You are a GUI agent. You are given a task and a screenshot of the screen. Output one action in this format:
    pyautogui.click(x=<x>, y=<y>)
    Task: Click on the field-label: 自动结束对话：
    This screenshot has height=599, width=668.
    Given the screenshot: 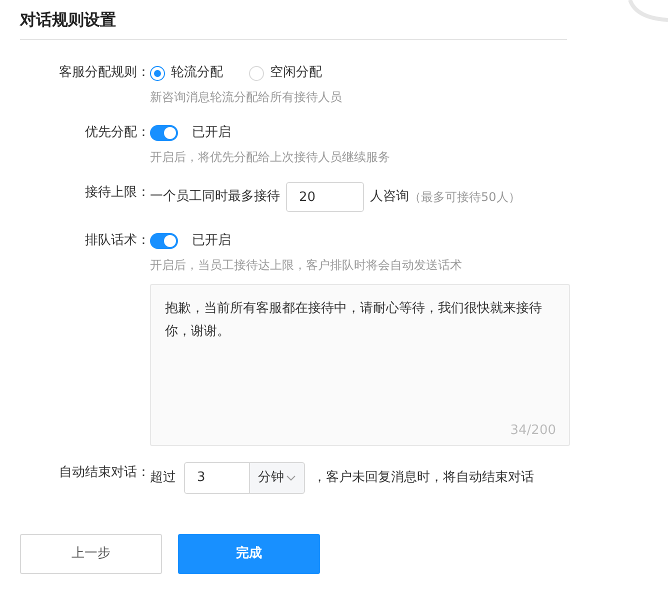 What is the action you would take?
    pyautogui.click(x=104, y=473)
    